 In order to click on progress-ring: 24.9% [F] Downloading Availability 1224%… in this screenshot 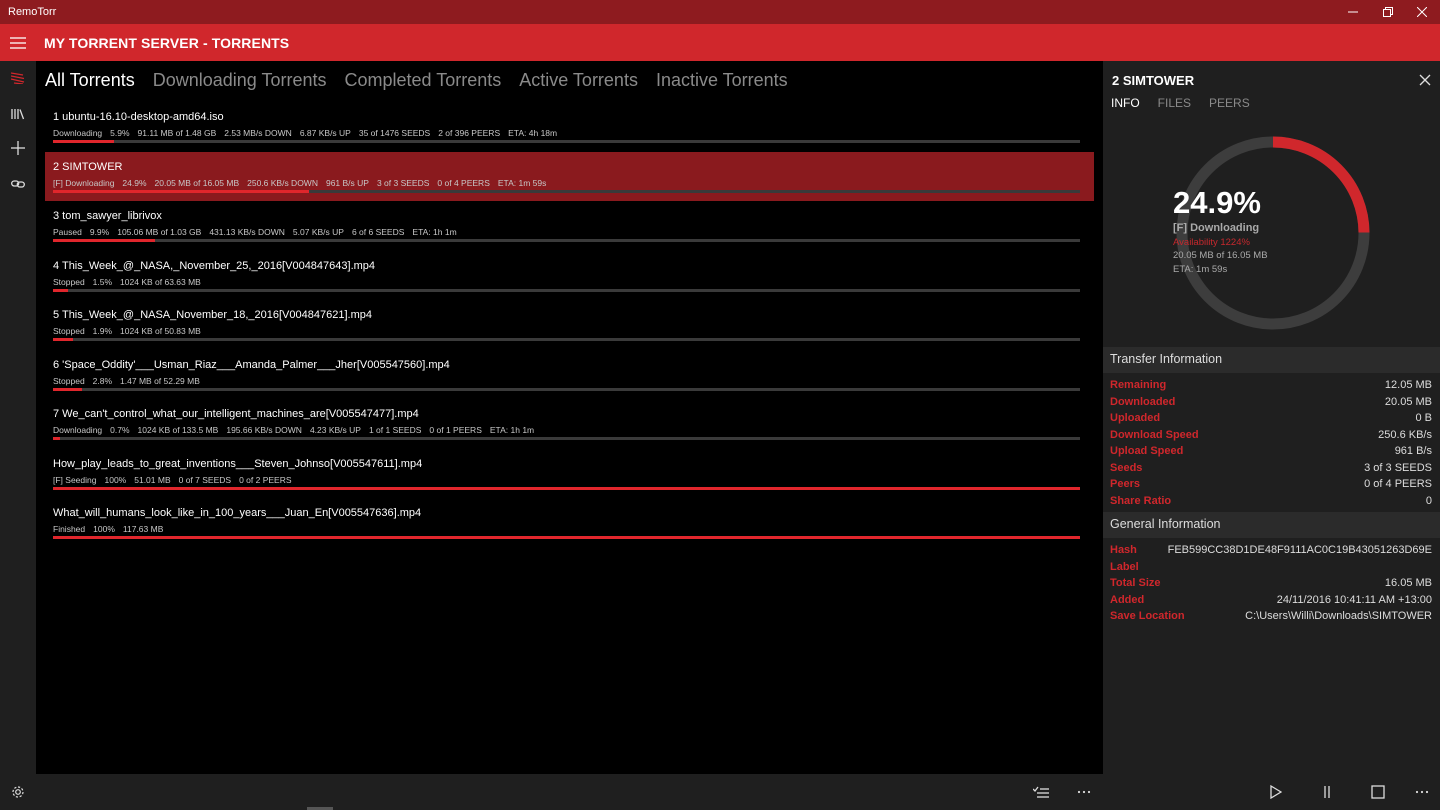, I will do `click(1273, 233)`.